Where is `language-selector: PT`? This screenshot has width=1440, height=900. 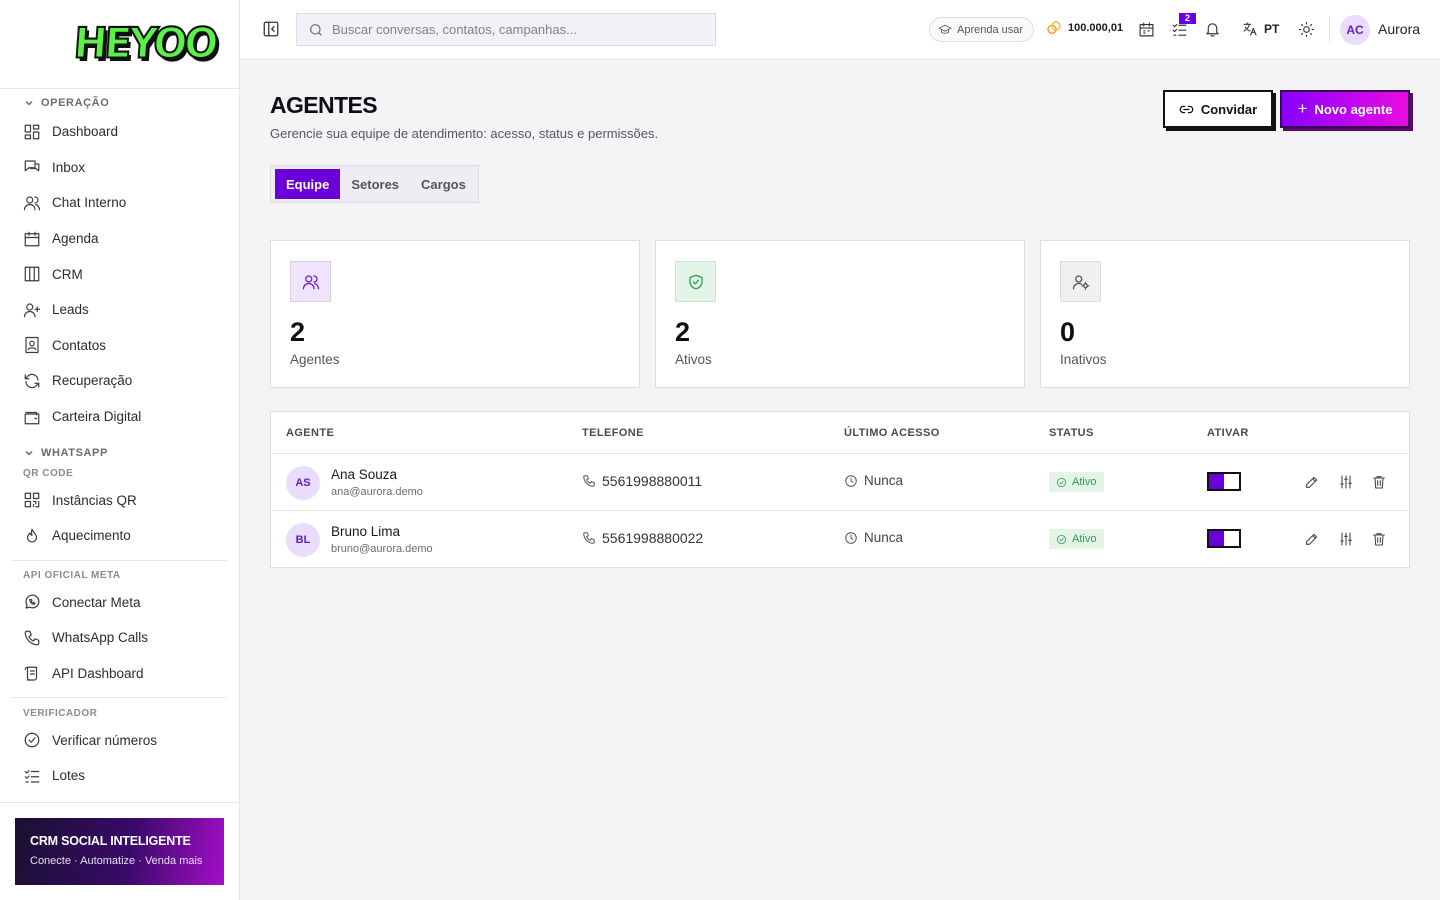
language-selector: PT is located at coordinates (1260, 29).